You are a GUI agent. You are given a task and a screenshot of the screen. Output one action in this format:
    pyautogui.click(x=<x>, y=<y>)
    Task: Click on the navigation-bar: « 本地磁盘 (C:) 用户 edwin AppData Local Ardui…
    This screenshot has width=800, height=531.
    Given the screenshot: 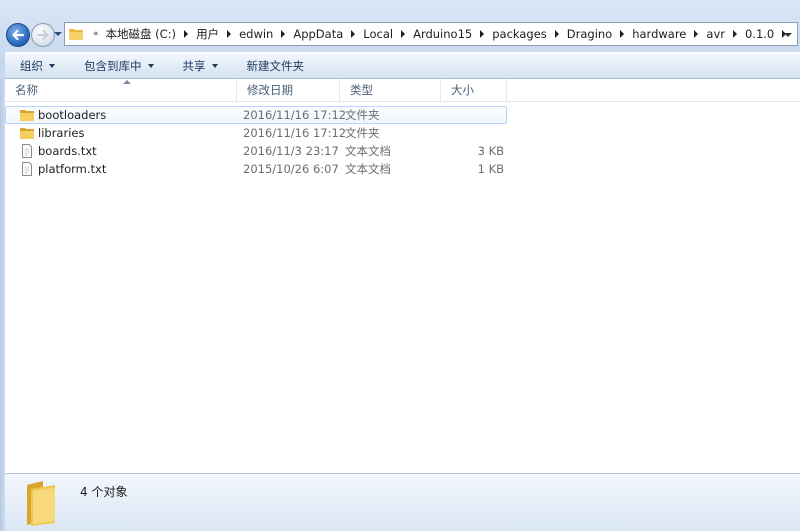 What is the action you would take?
    pyautogui.click(x=400, y=35)
    